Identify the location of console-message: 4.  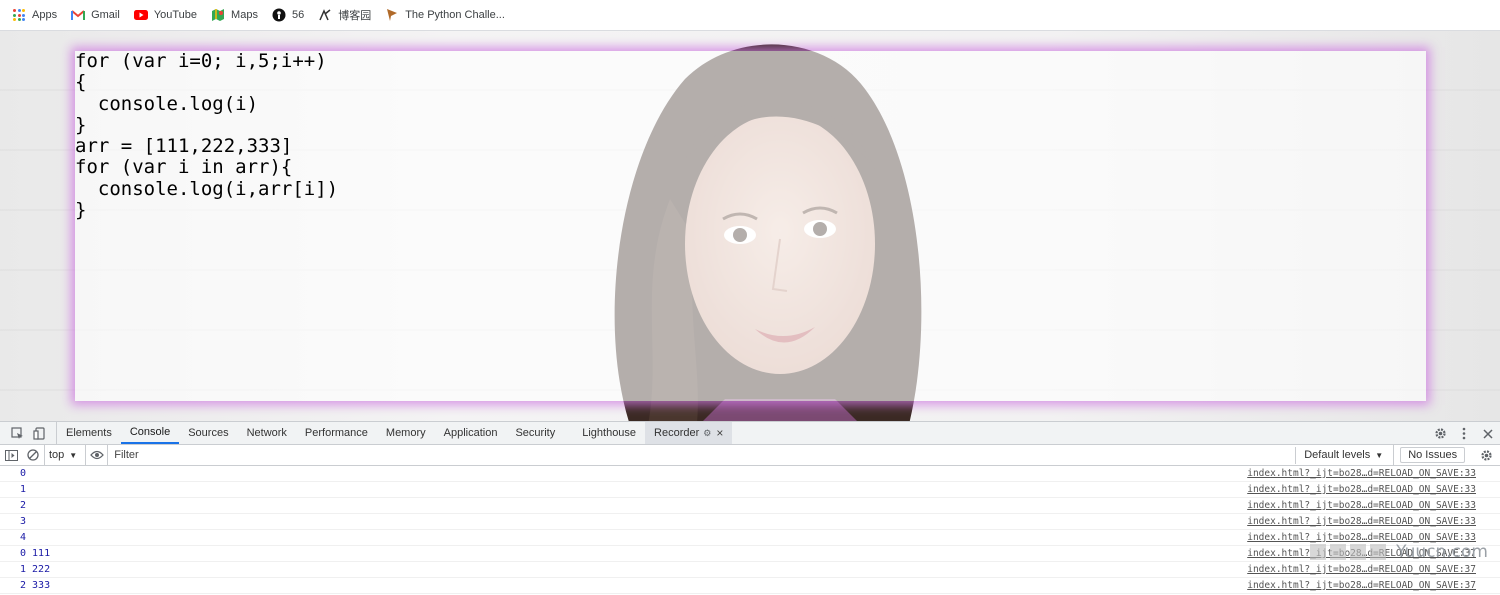
(23, 537).